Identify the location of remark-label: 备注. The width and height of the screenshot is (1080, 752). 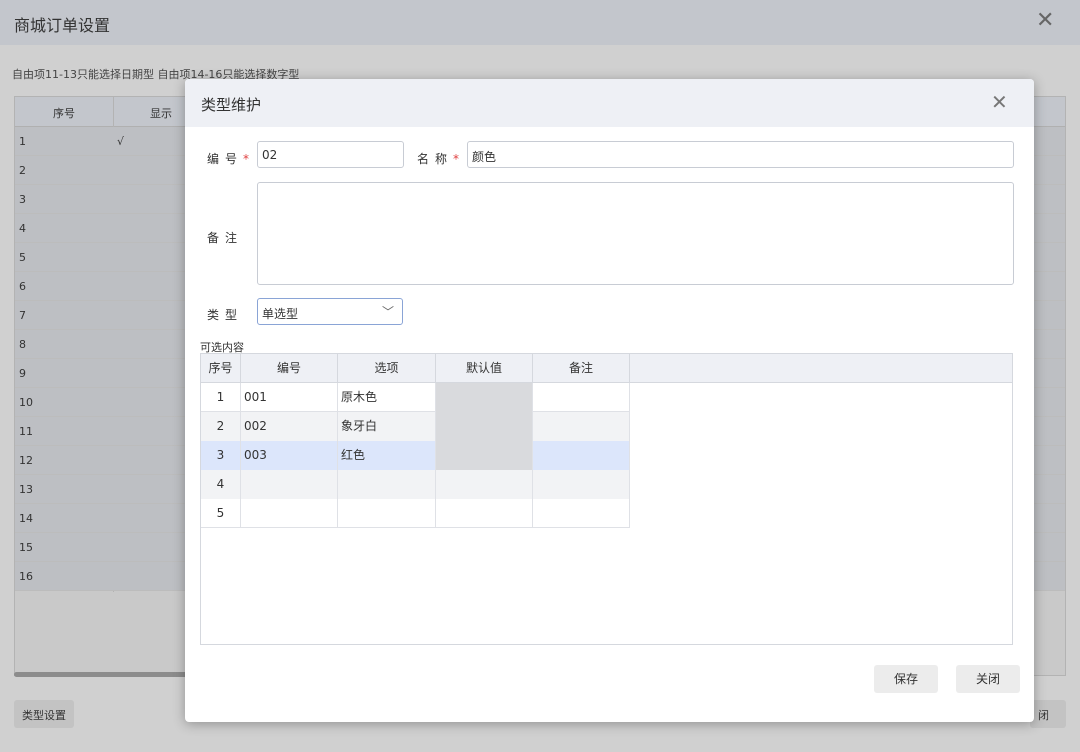
(225, 238).